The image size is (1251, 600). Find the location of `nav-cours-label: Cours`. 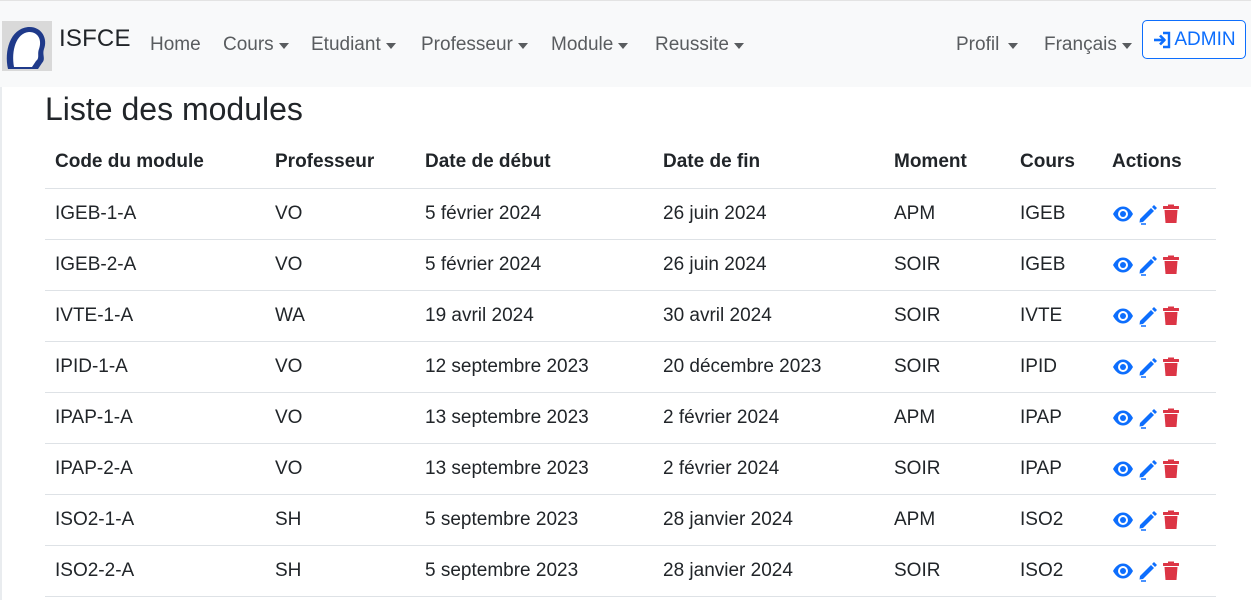

nav-cours-label: Cours is located at coordinates (248, 44).